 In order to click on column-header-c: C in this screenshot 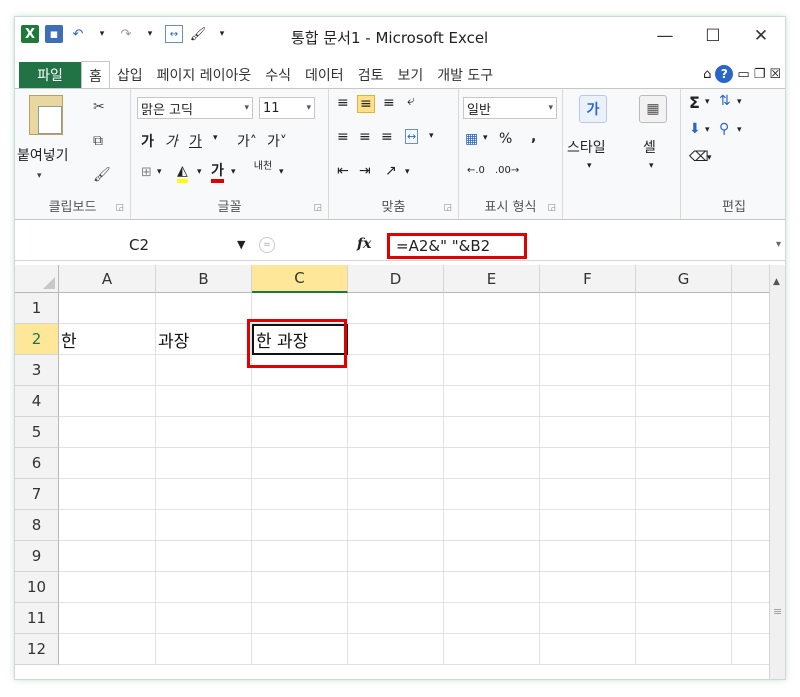, I will do `click(300, 279)`.